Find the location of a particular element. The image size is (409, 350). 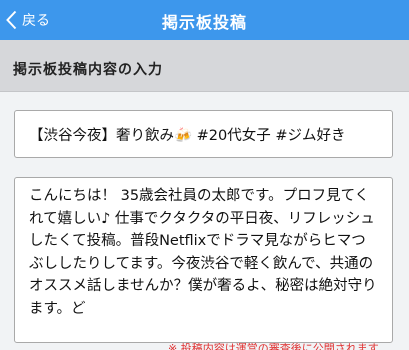

section-header: 掲示板投稿内容の入力 is located at coordinates (204, 66).